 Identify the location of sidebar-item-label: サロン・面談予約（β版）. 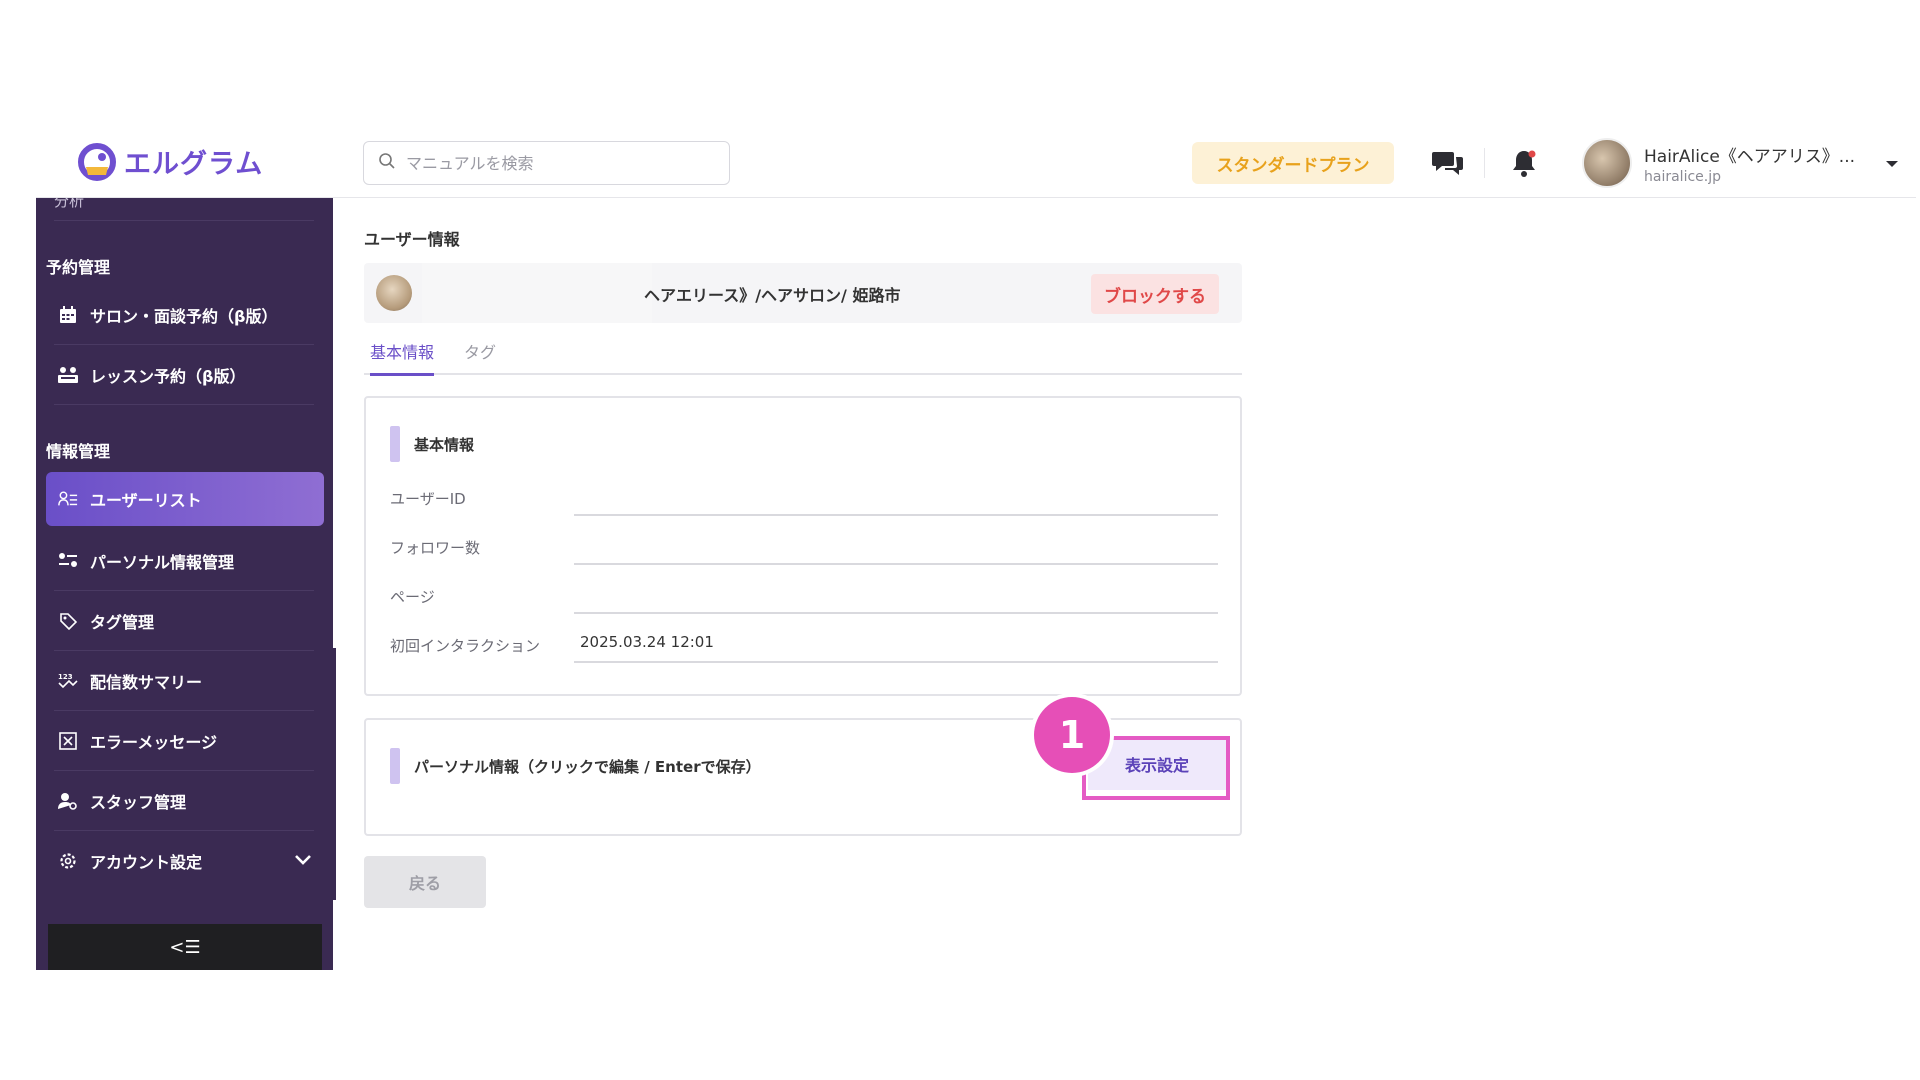
(184, 316).